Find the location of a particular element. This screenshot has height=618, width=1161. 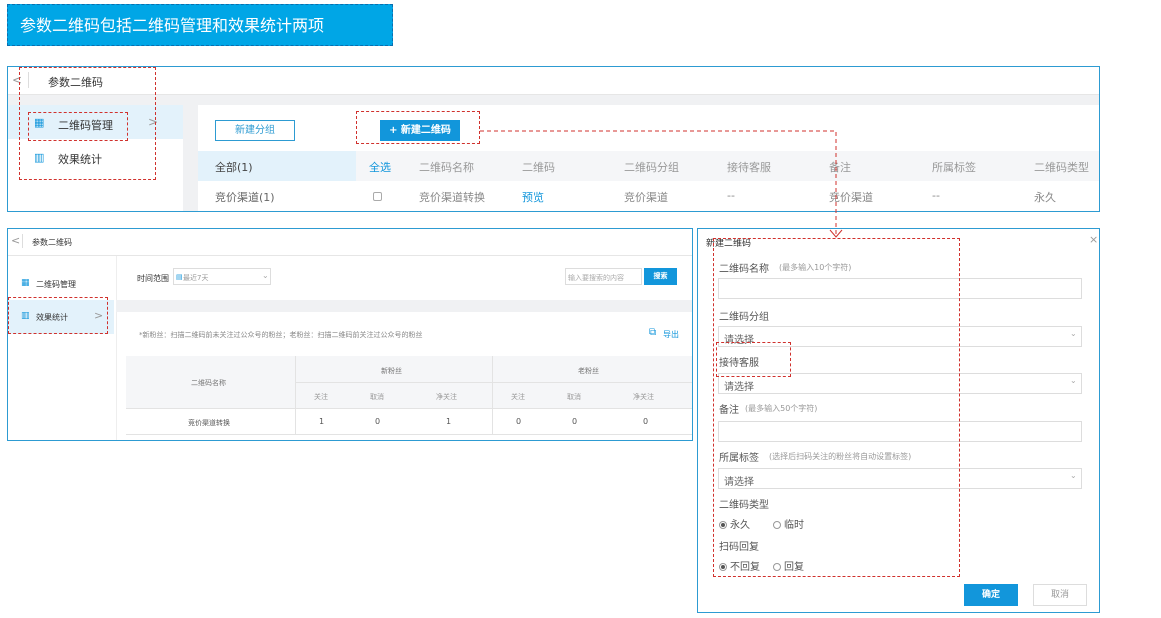

banner-title: 参数二维码包括二维码管理和效果统计两项 is located at coordinates (200, 25).